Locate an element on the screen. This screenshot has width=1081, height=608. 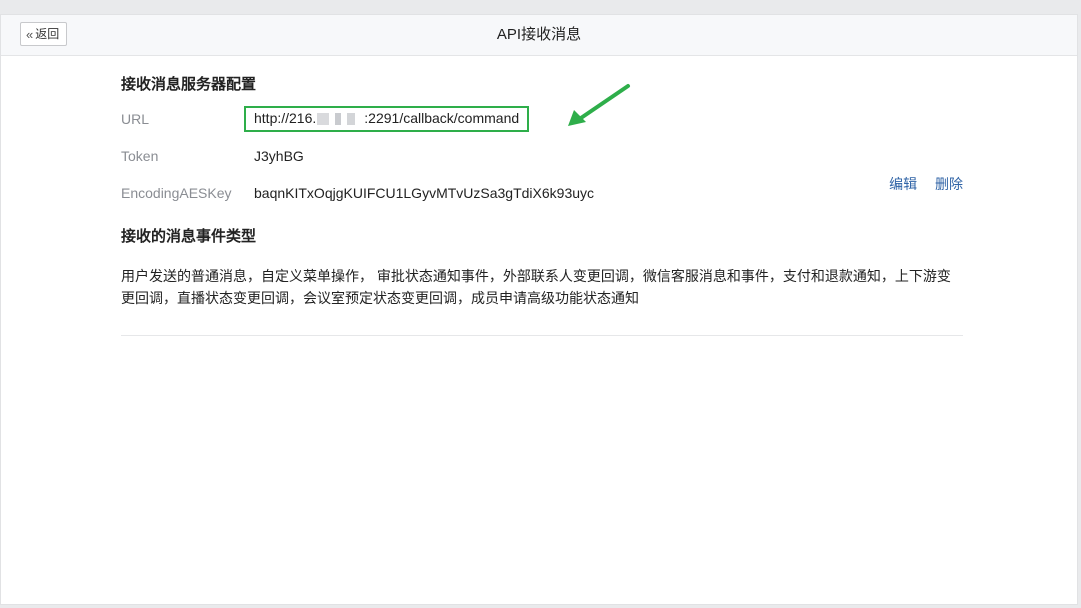
token-value: J3yhBG is located at coordinates (279, 156).